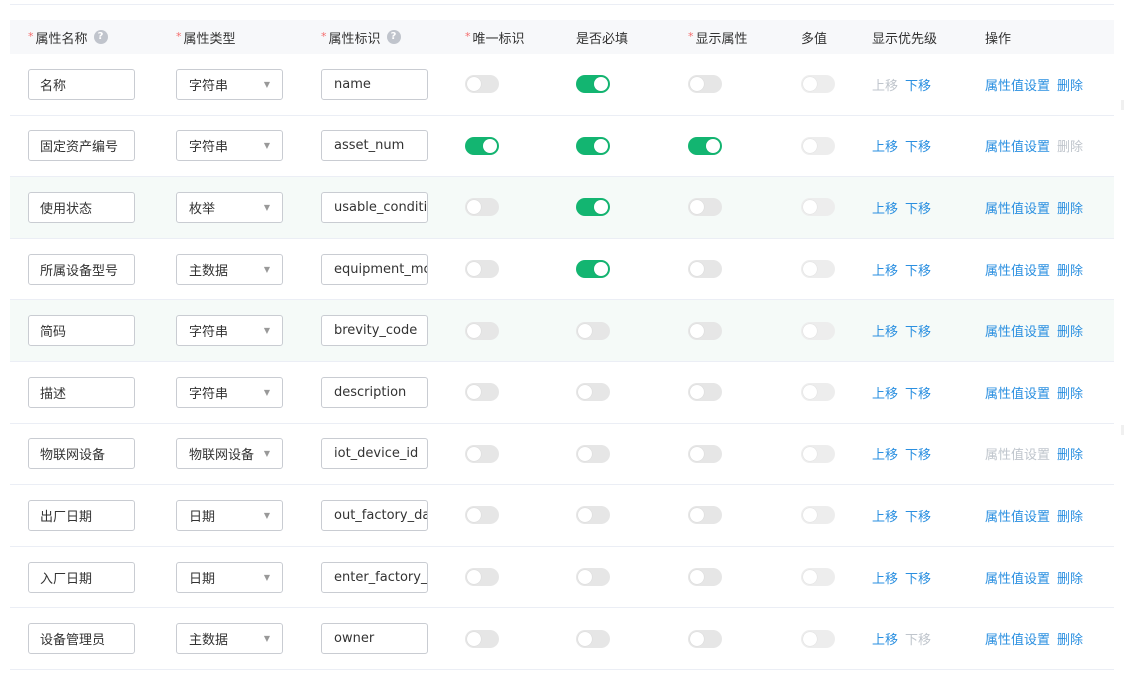 This screenshot has height=675, width=1124. Describe the element at coordinates (81, 146) in the screenshot. I see `attribute-name-input: 固定资产编号` at that location.